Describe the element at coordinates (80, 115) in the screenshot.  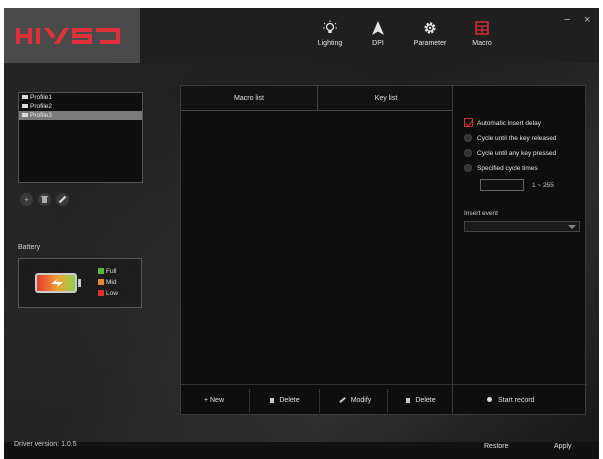
I see `profile-item-selected: Profile3` at that location.